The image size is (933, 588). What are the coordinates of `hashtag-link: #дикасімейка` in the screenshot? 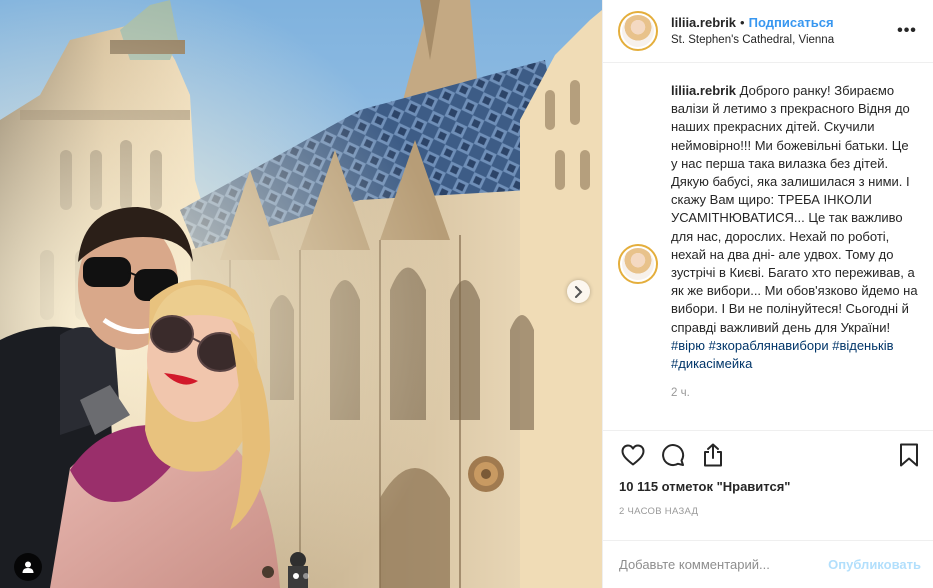 It's located at (711, 363).